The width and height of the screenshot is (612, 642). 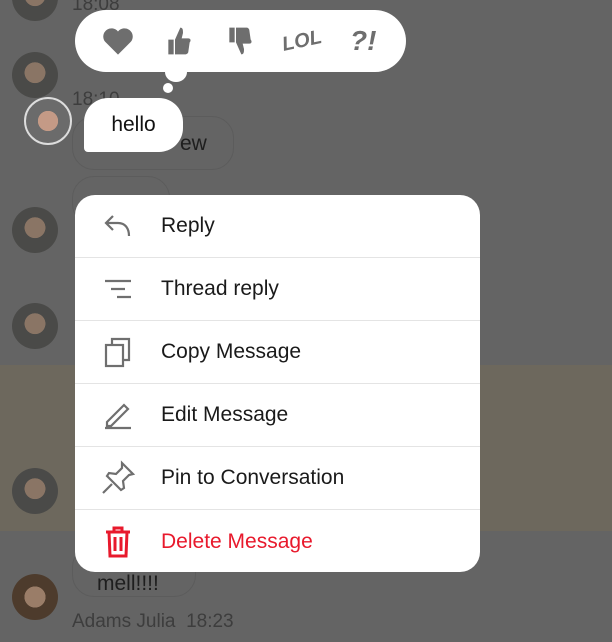 I want to click on lol-icon: LOL, so click(x=301, y=40).